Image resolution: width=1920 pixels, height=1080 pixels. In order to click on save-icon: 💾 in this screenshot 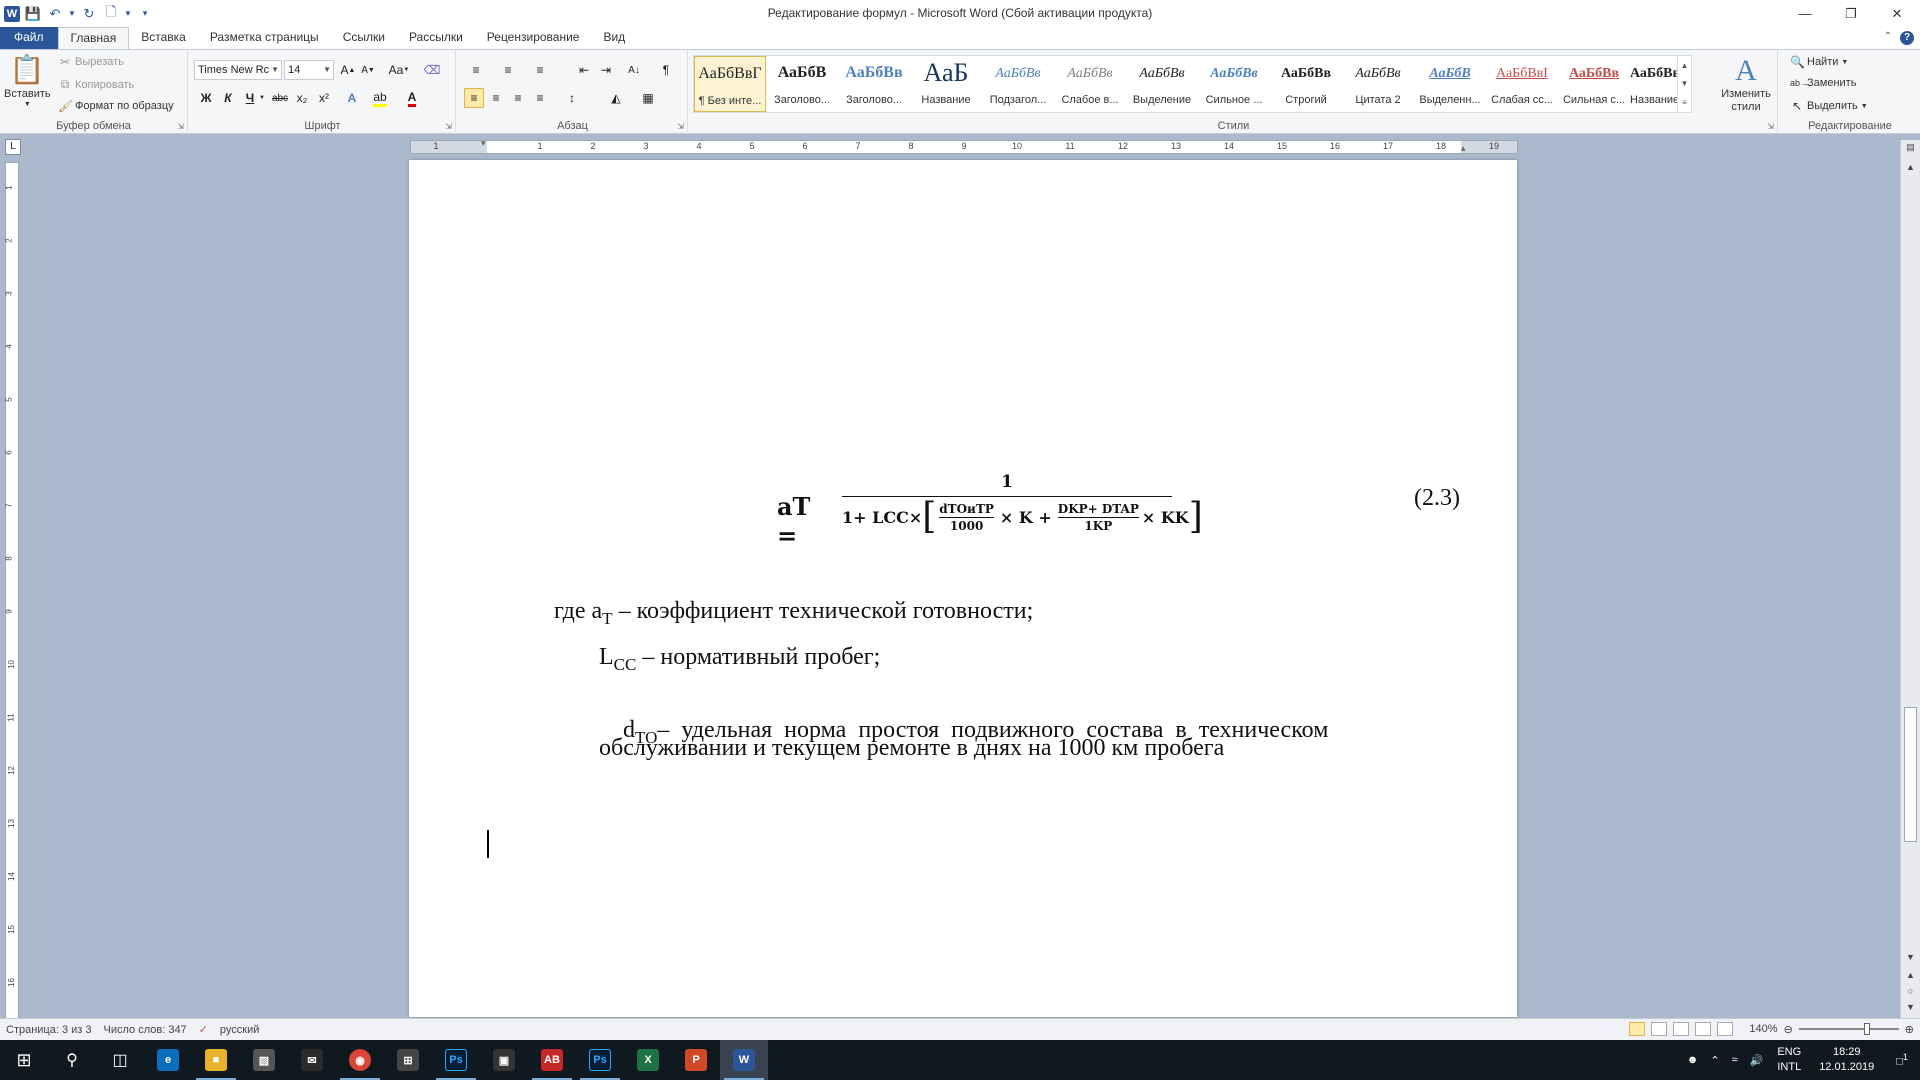, I will do `click(33, 14)`.